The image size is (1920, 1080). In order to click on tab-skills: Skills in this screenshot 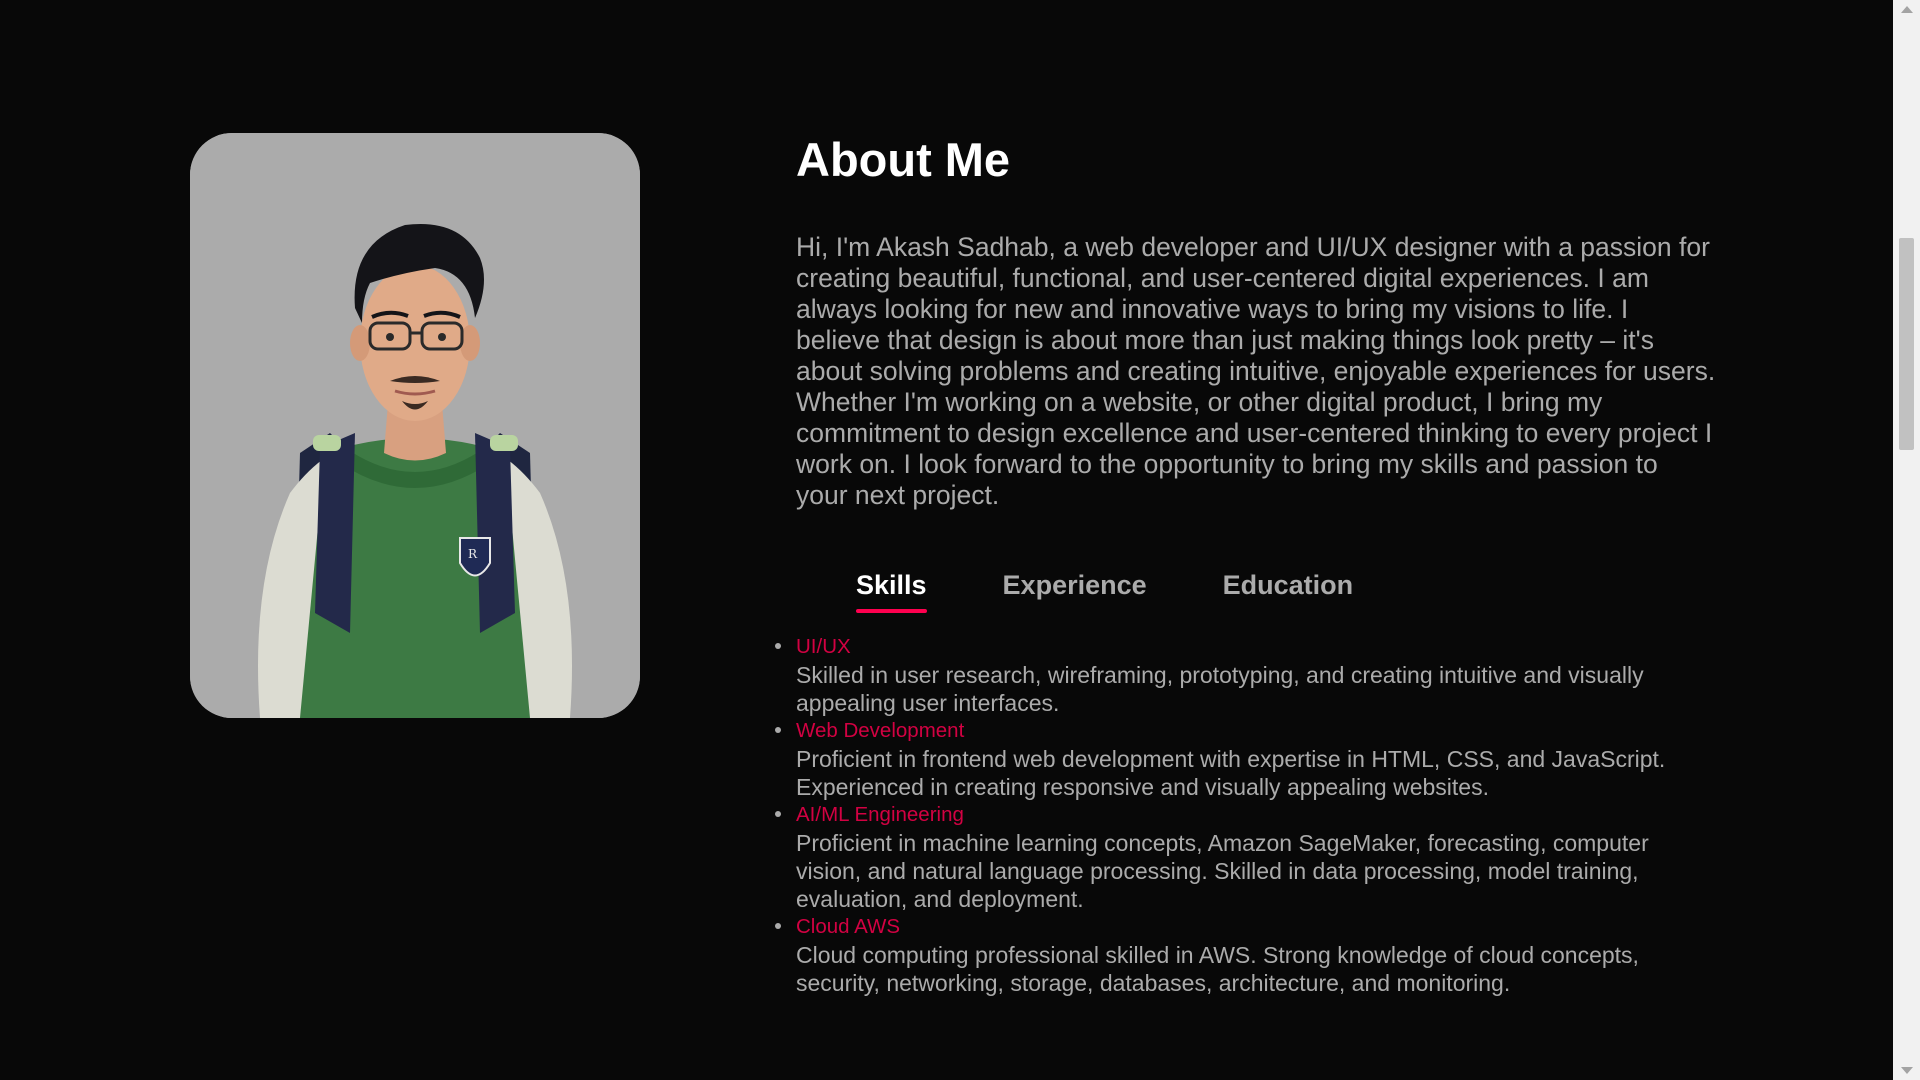, I will do `click(891, 590)`.